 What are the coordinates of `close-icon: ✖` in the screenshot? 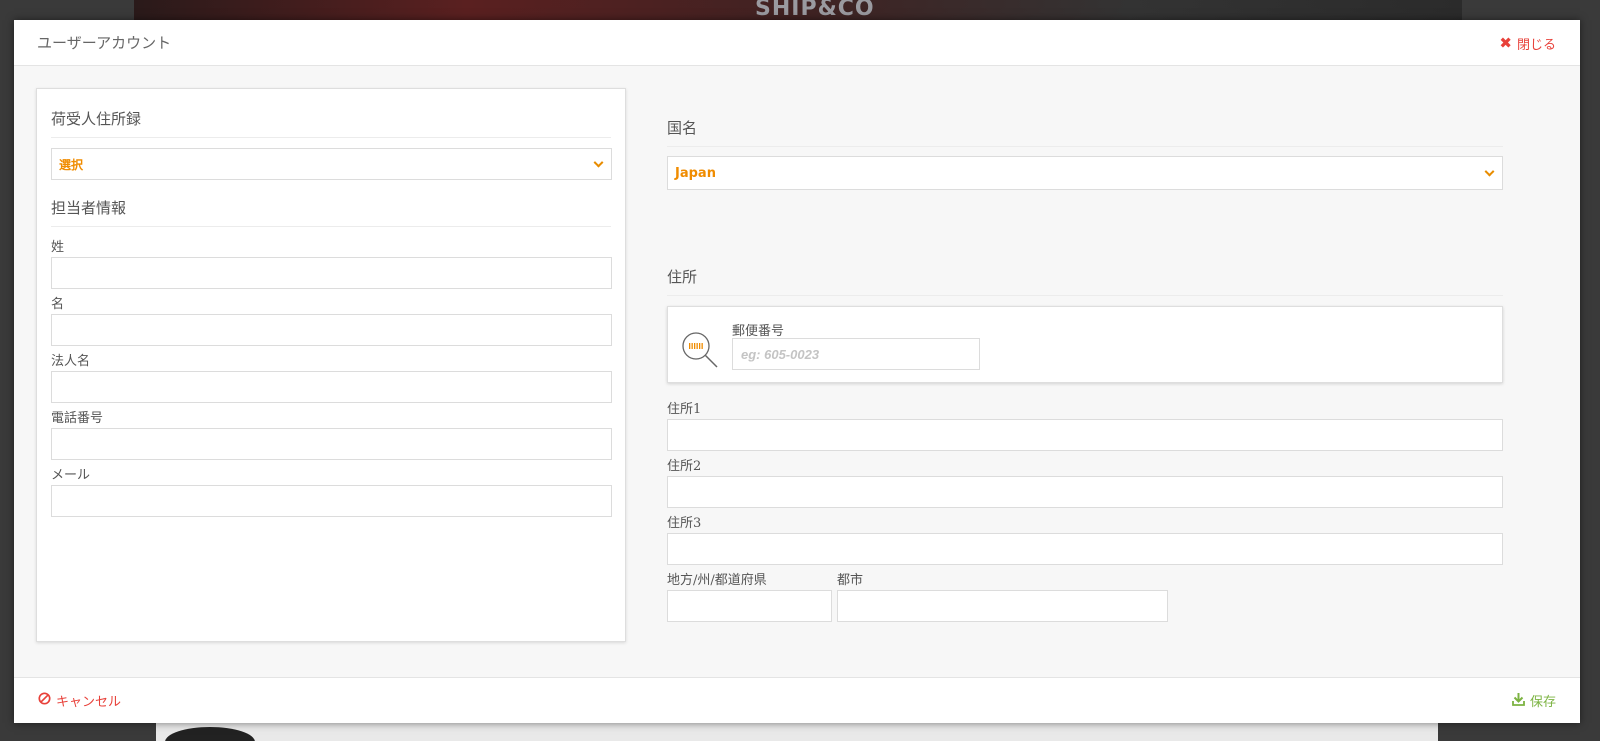 It's located at (1505, 43).